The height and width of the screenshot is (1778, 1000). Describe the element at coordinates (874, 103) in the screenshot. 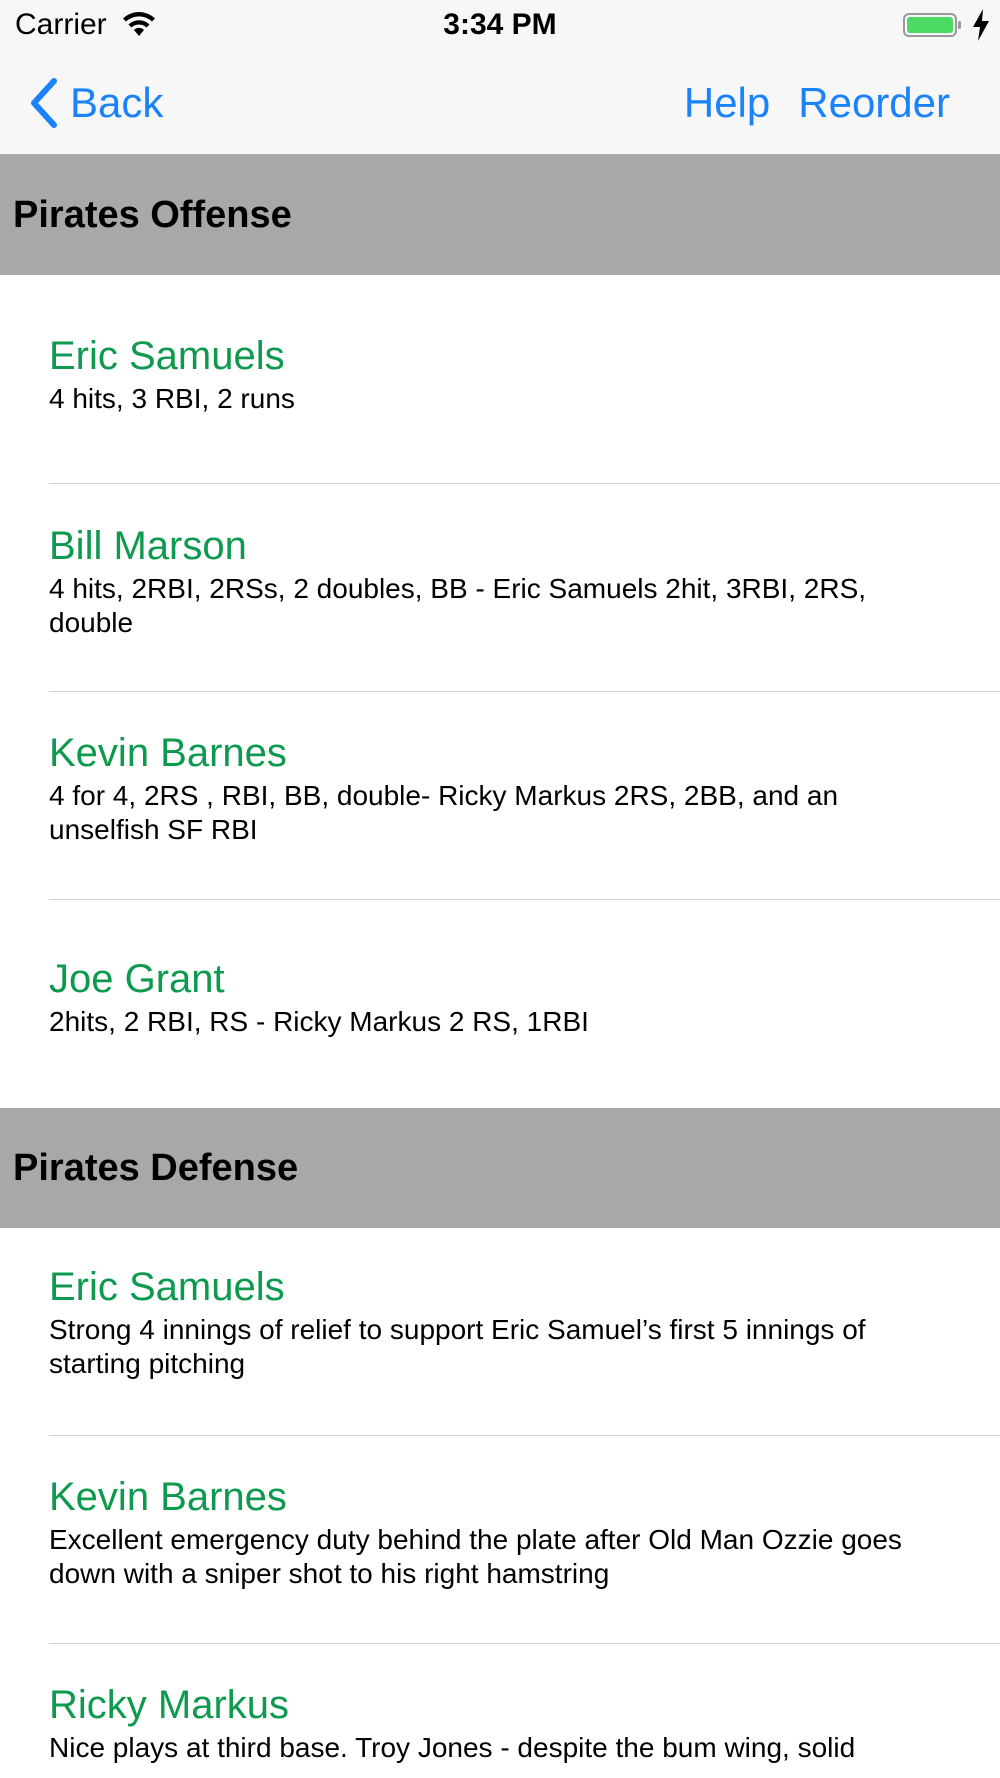

I see `reorder-button: Reorder` at that location.